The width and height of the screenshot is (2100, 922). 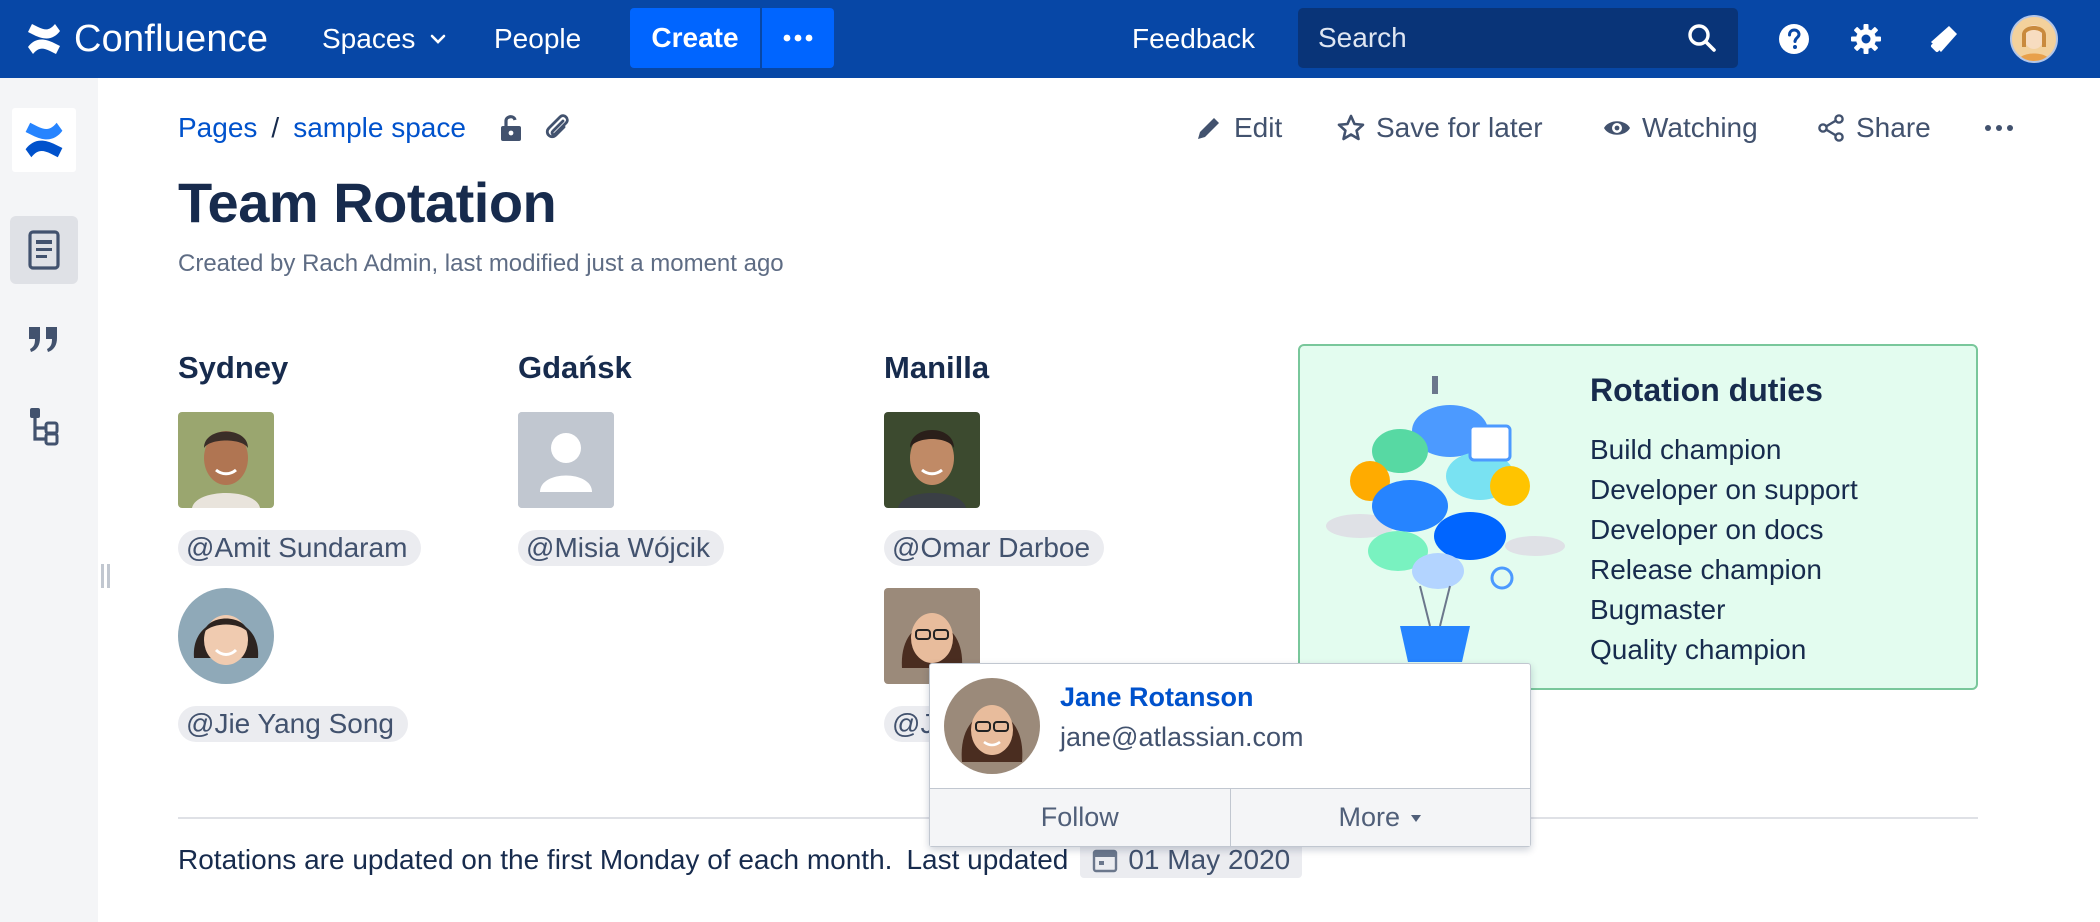 What do you see at coordinates (1416, 818) in the screenshot?
I see `caret-down-icon` at bounding box center [1416, 818].